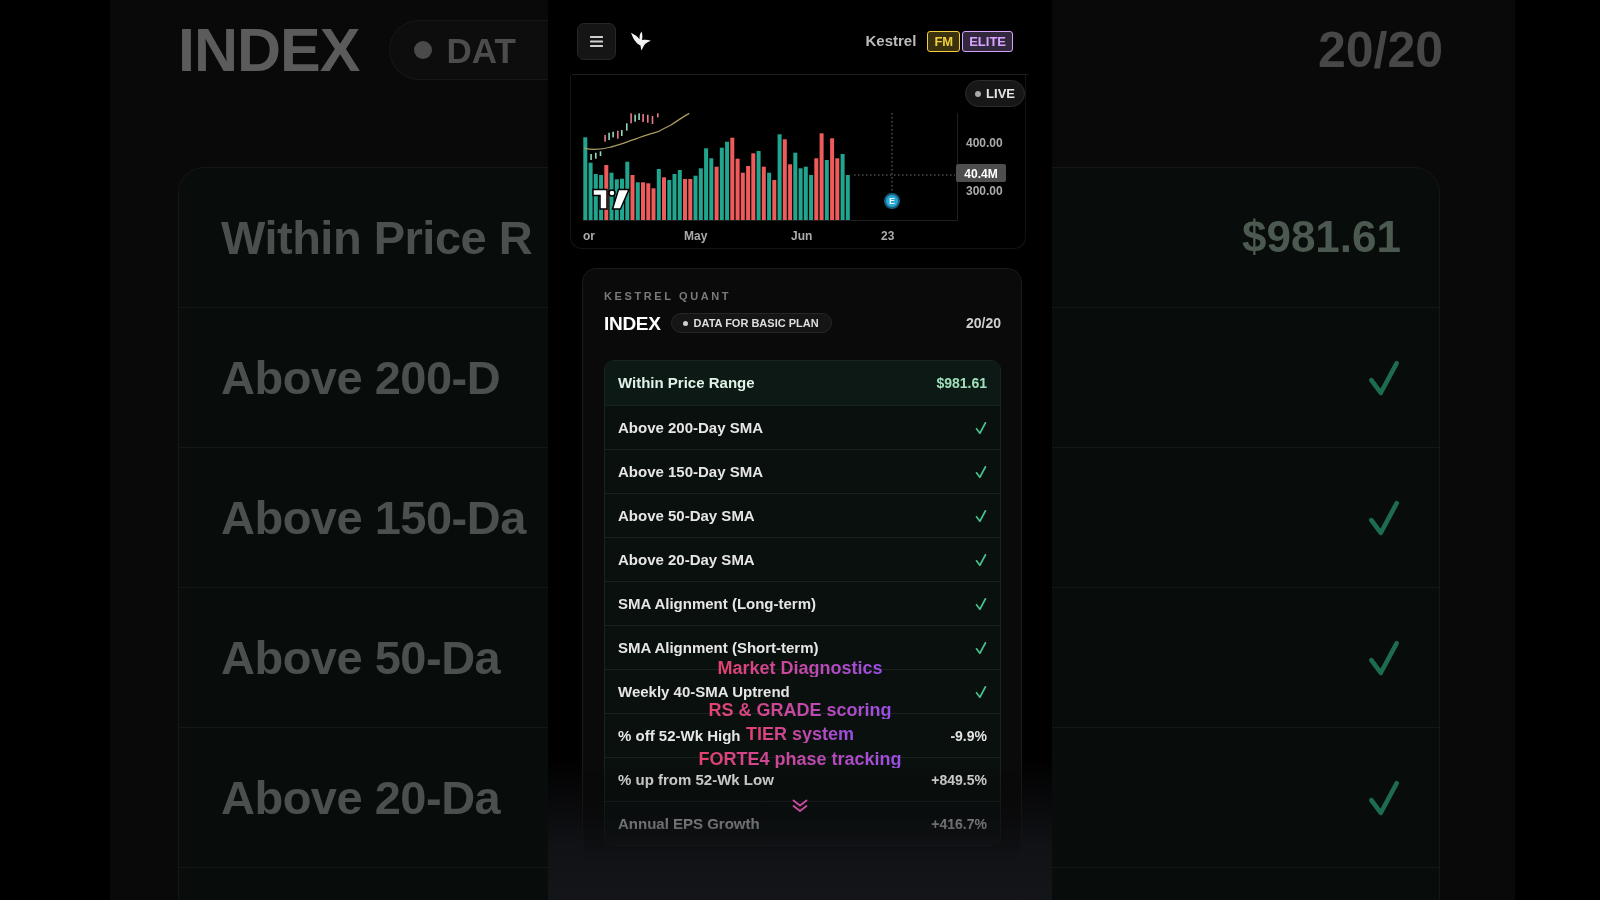 The height and width of the screenshot is (900, 1600). What do you see at coordinates (984, 143) in the screenshot?
I see `price-axis-label: 400.00` at bounding box center [984, 143].